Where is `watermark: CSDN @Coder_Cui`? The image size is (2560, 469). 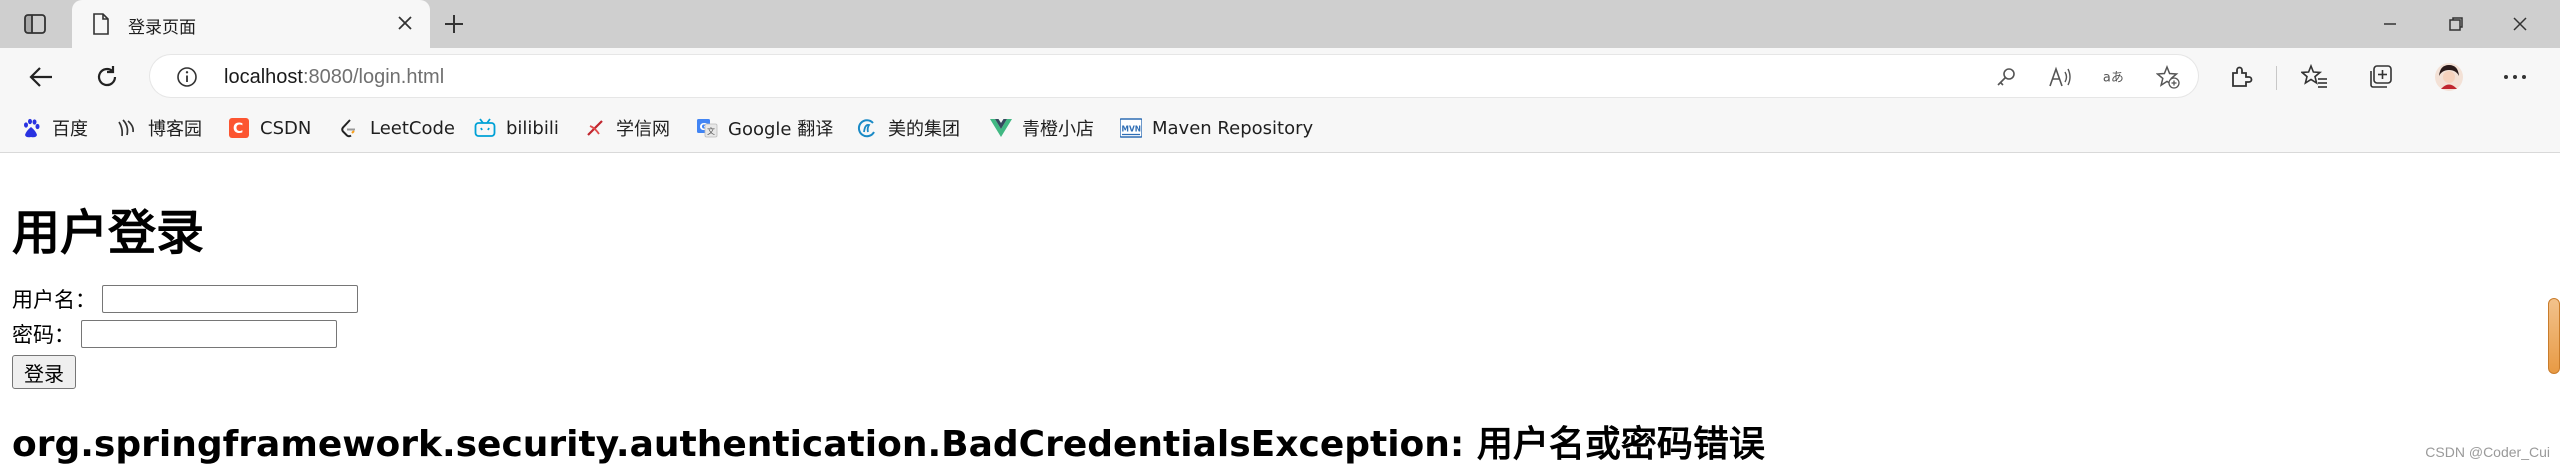
watermark: CSDN @Coder_Cui is located at coordinates (2487, 452).